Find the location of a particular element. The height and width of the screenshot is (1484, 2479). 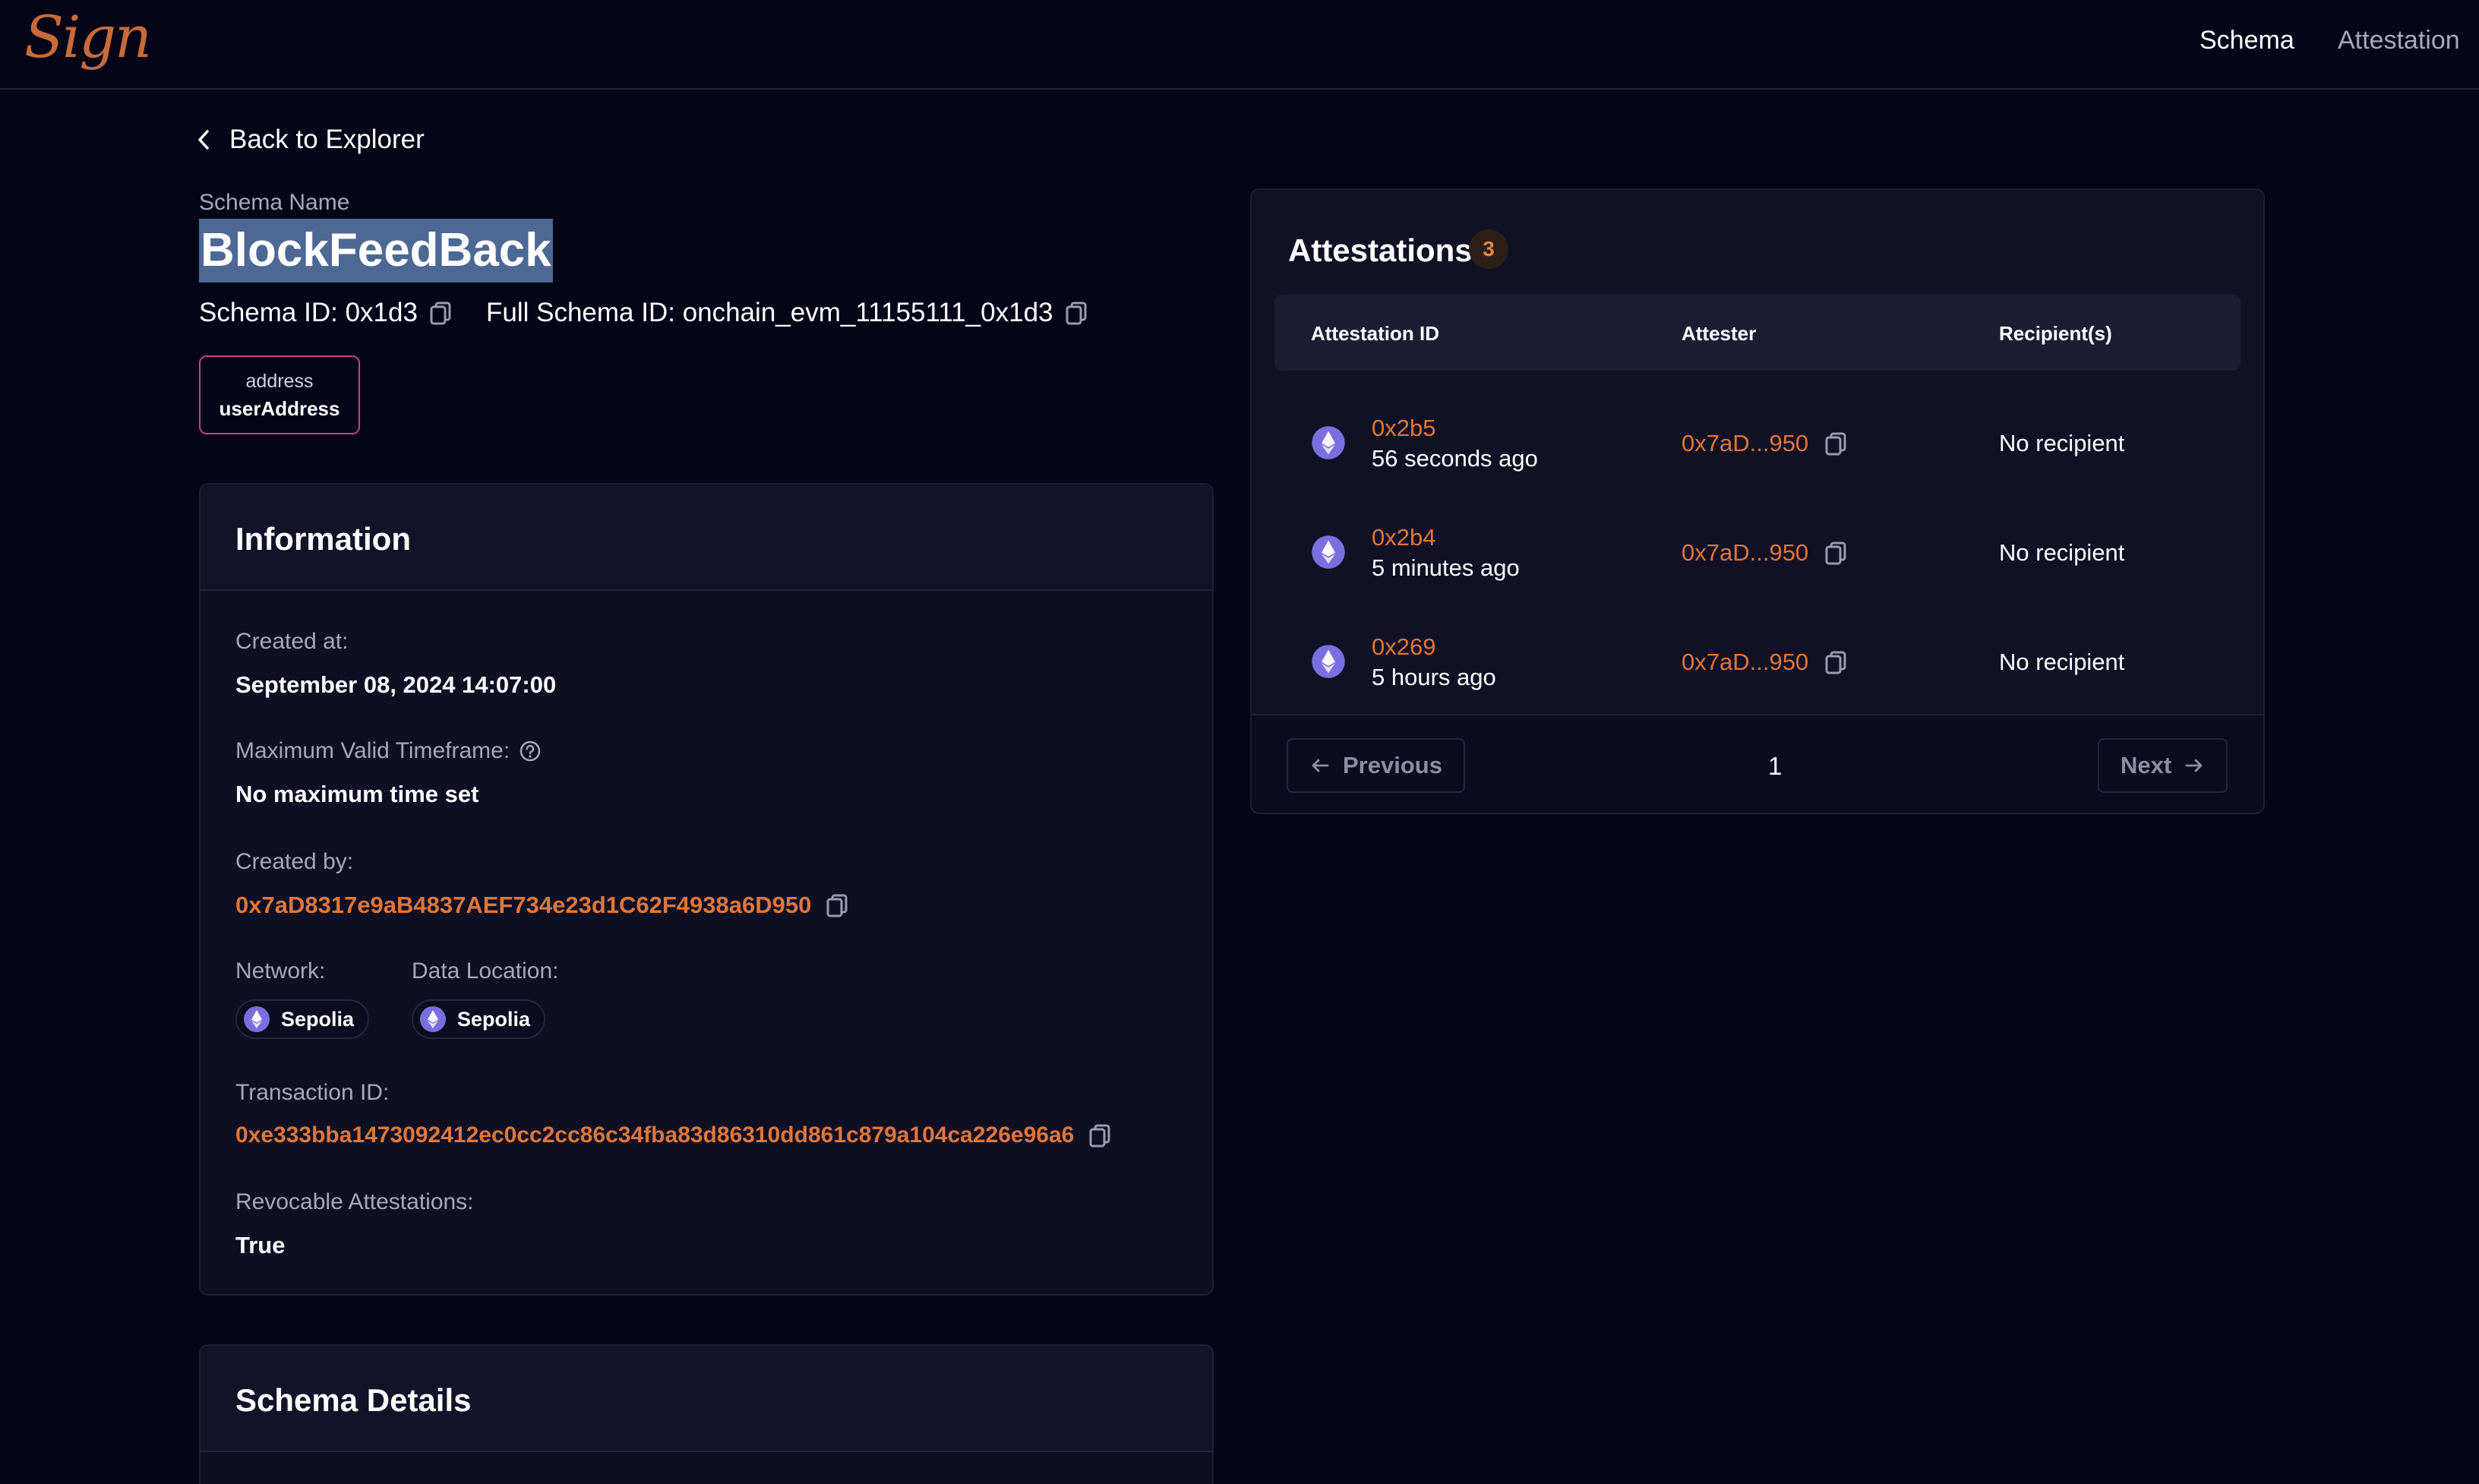

top-navigation-bar: Sign Schema Attestation is located at coordinates (1239, 45).